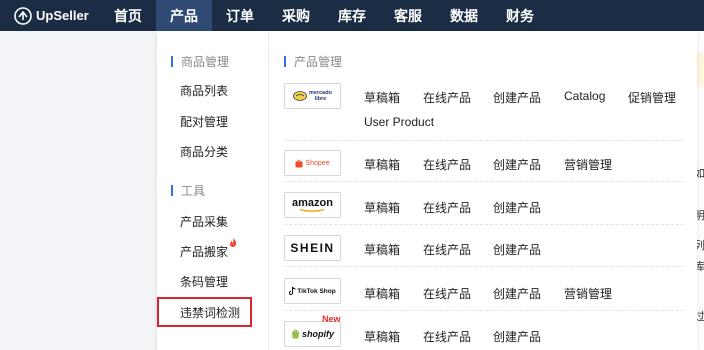  I want to click on platform-row-amazon: amazon 草稿箱 在线产品 创建产品, so click(484, 207).